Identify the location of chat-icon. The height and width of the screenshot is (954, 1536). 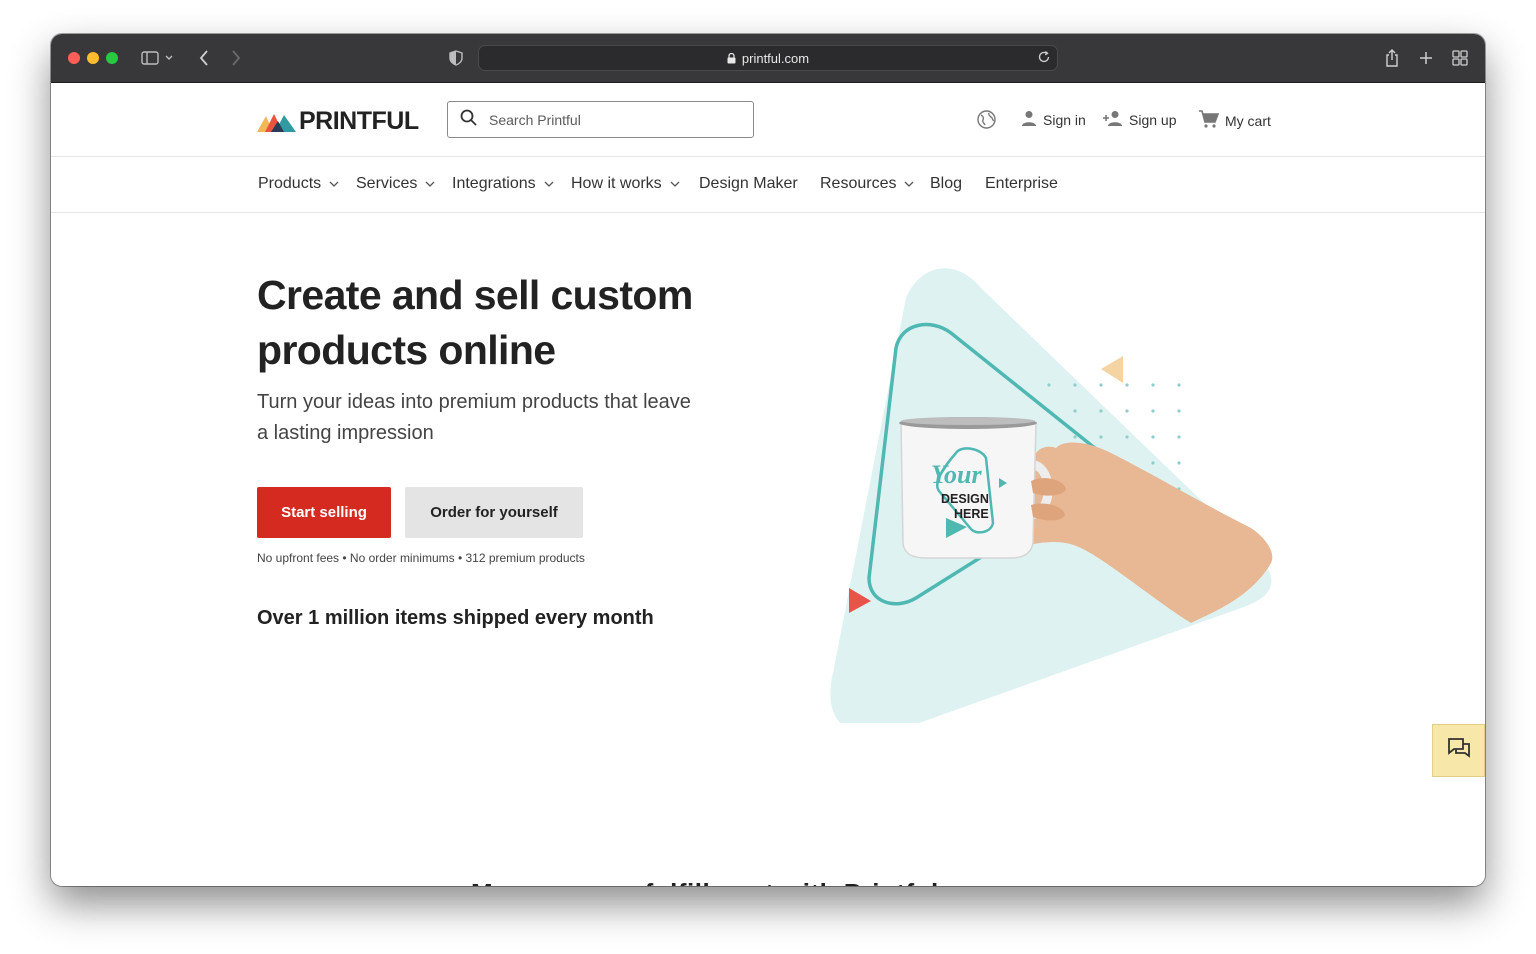
(1458, 750).